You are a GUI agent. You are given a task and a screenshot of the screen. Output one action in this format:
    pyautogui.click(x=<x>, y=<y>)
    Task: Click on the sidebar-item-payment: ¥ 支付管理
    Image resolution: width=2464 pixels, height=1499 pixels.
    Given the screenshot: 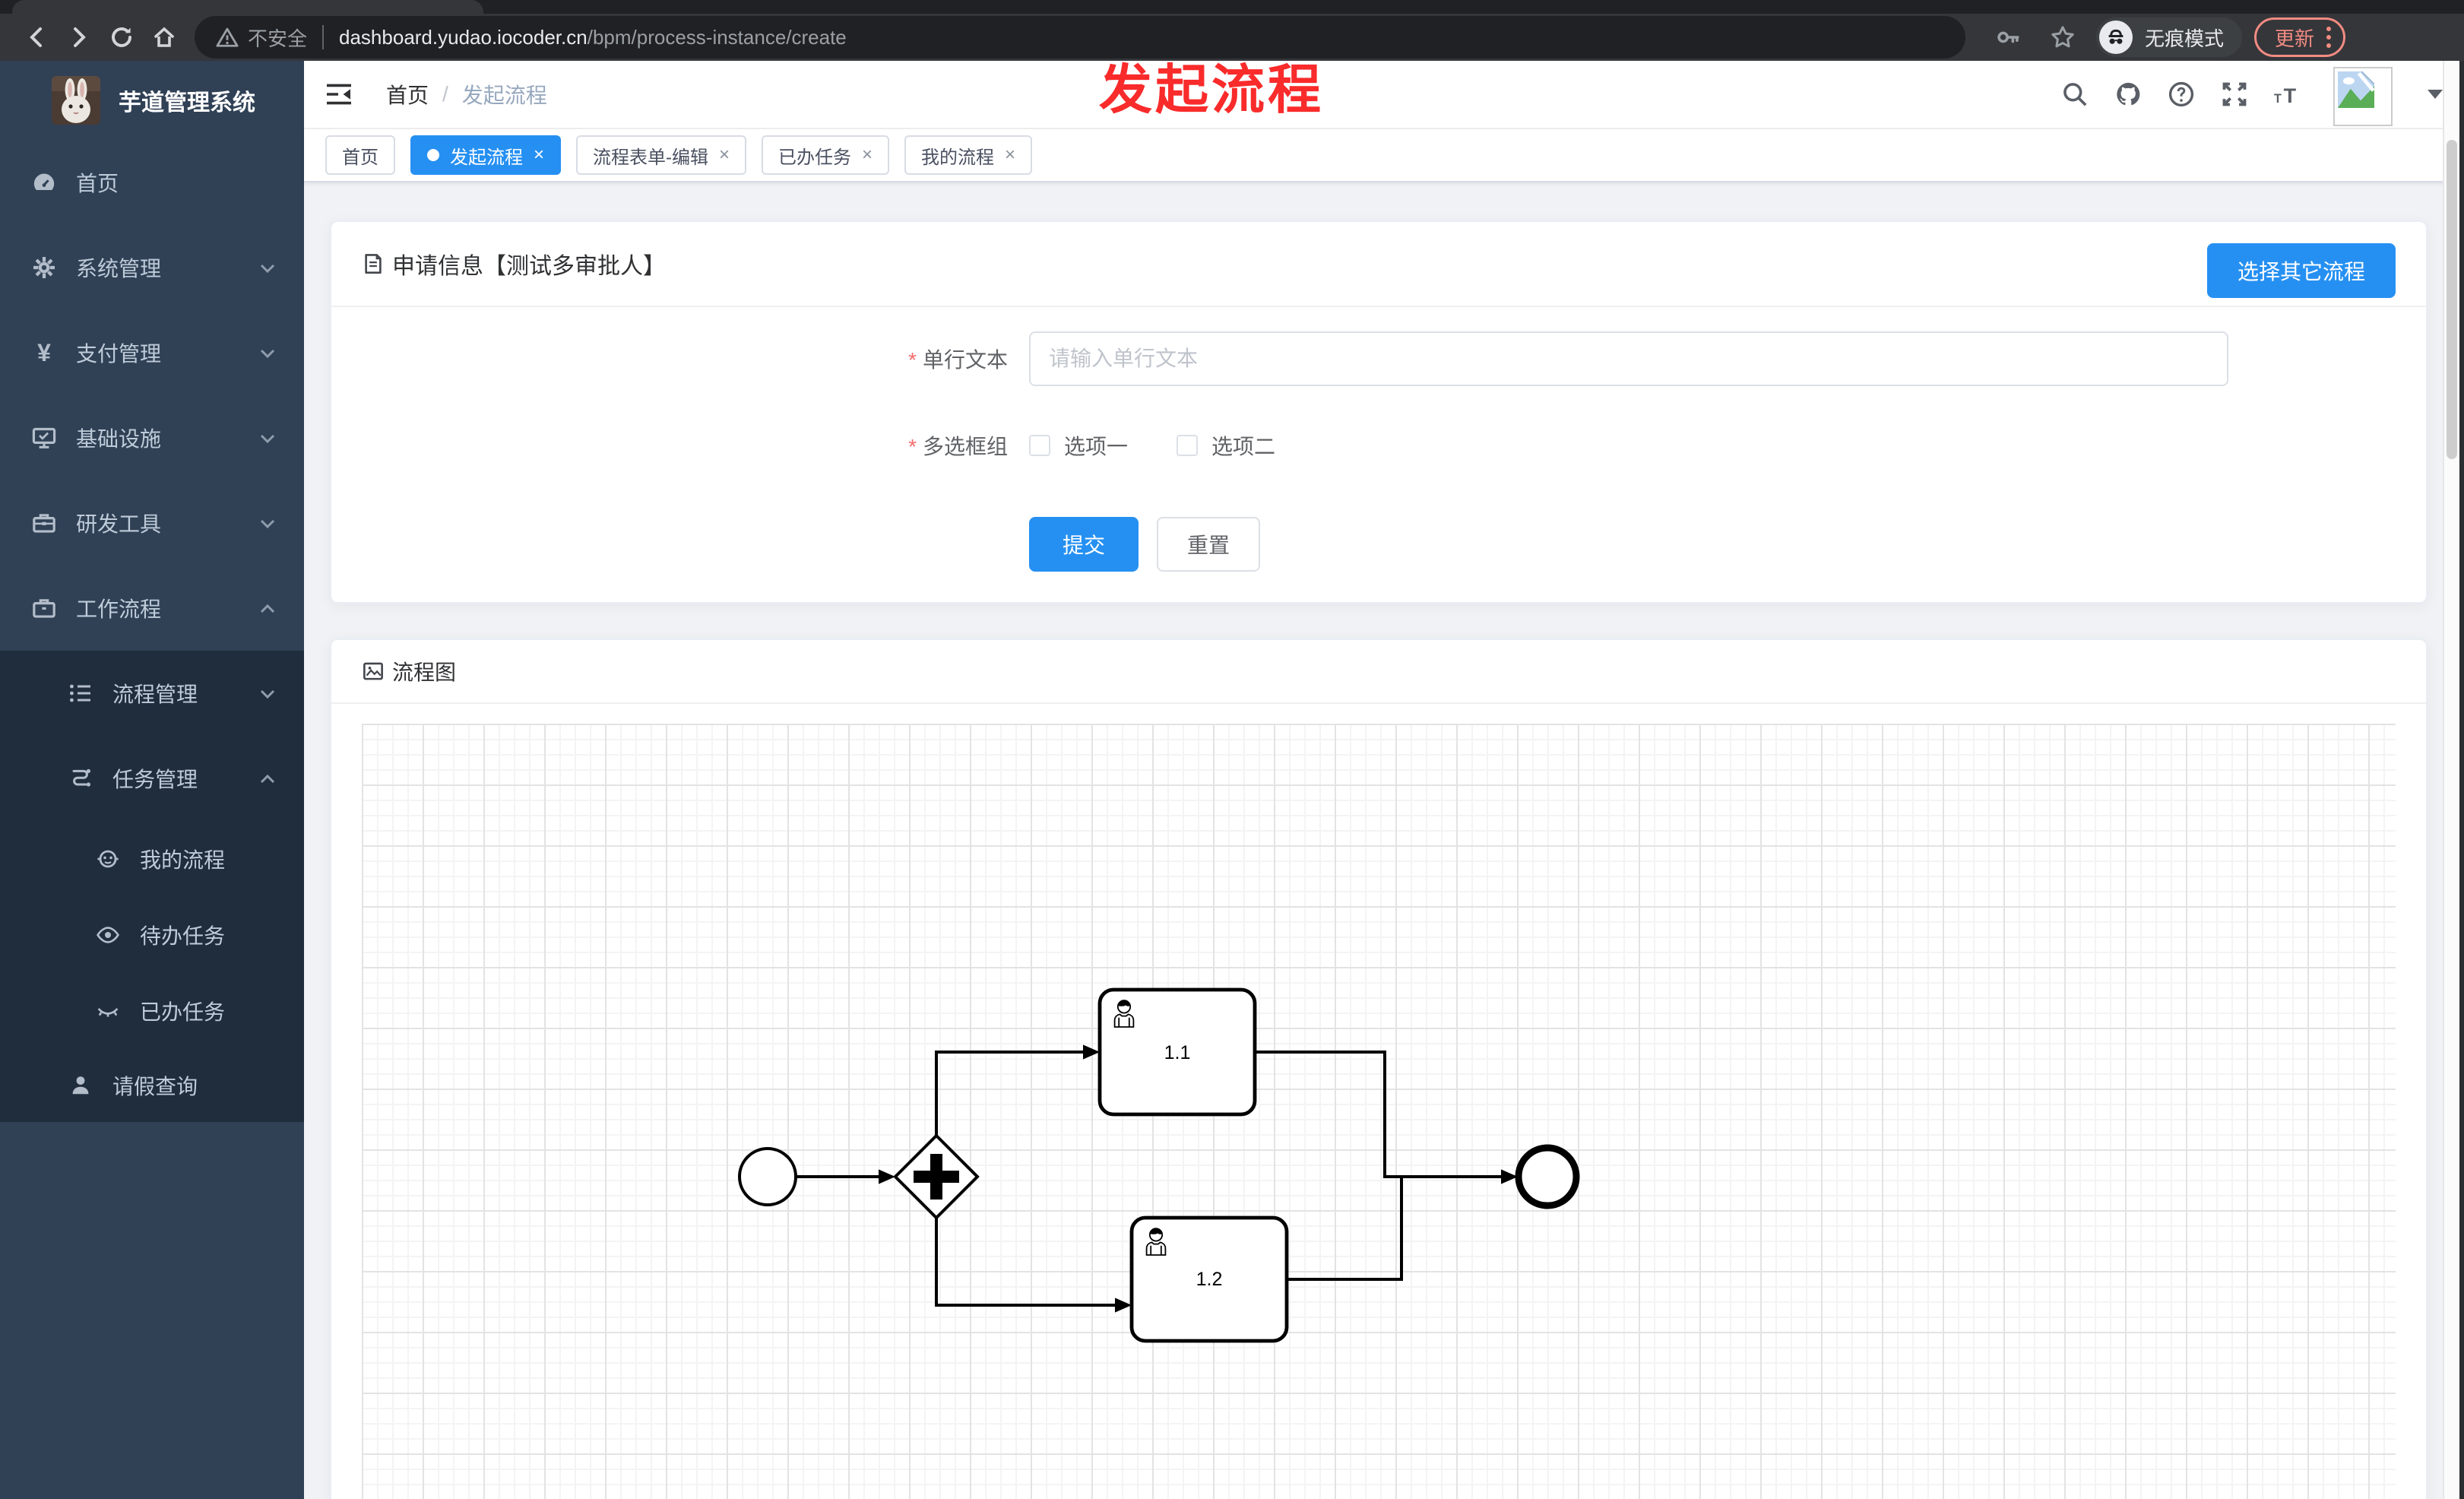 What is the action you would take?
    pyautogui.click(x=152, y=353)
    